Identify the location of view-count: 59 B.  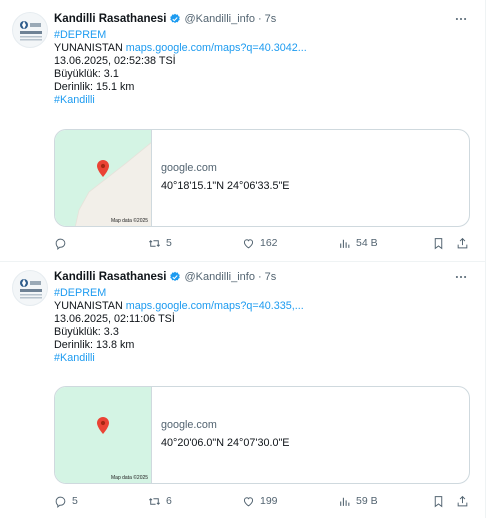
(367, 501).